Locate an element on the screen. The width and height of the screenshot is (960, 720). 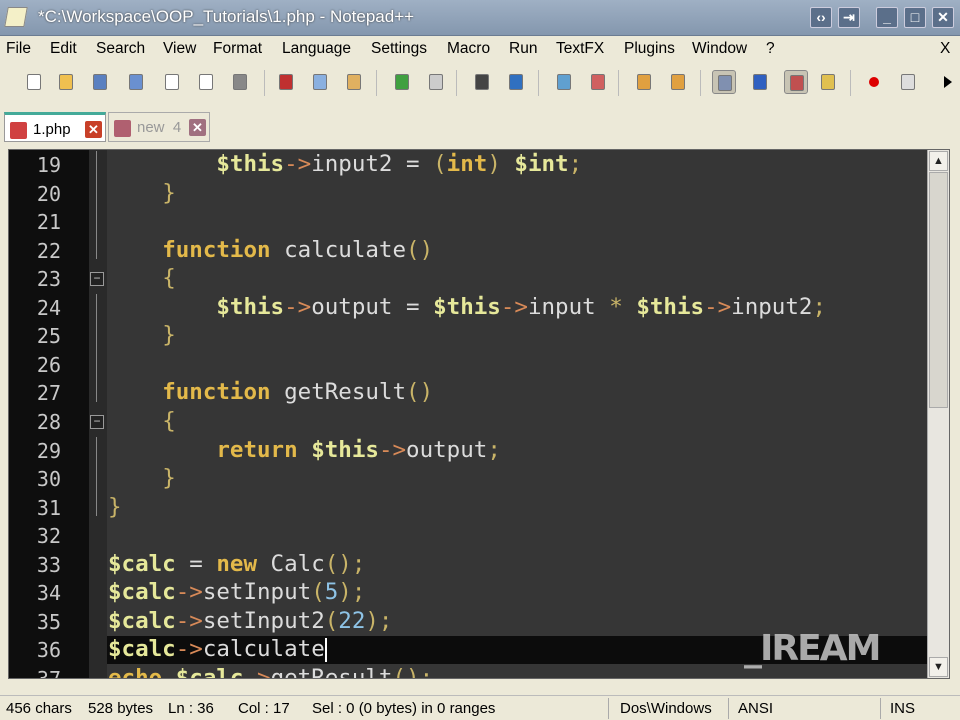
code-line: $calc->calculate is located at coordinates (217, 649).